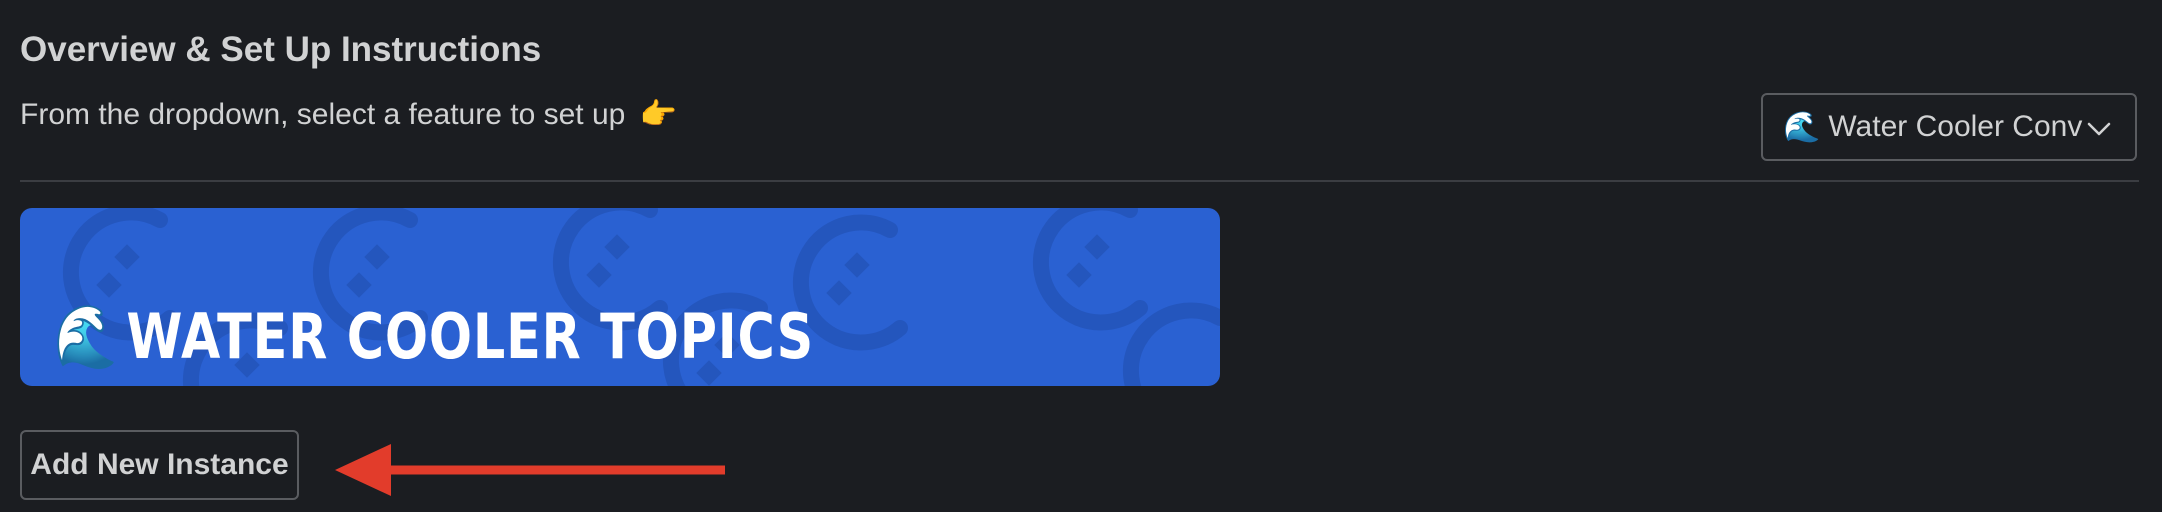 The image size is (2162, 512). Describe the element at coordinates (470, 336) in the screenshot. I see `banner-title-text: WATER COOLER TOPICS` at that location.